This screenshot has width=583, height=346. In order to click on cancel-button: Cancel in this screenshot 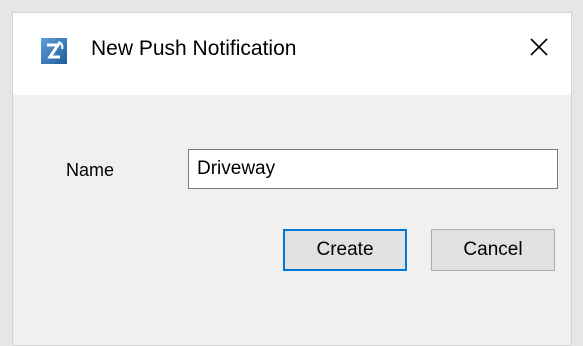, I will do `click(493, 250)`.